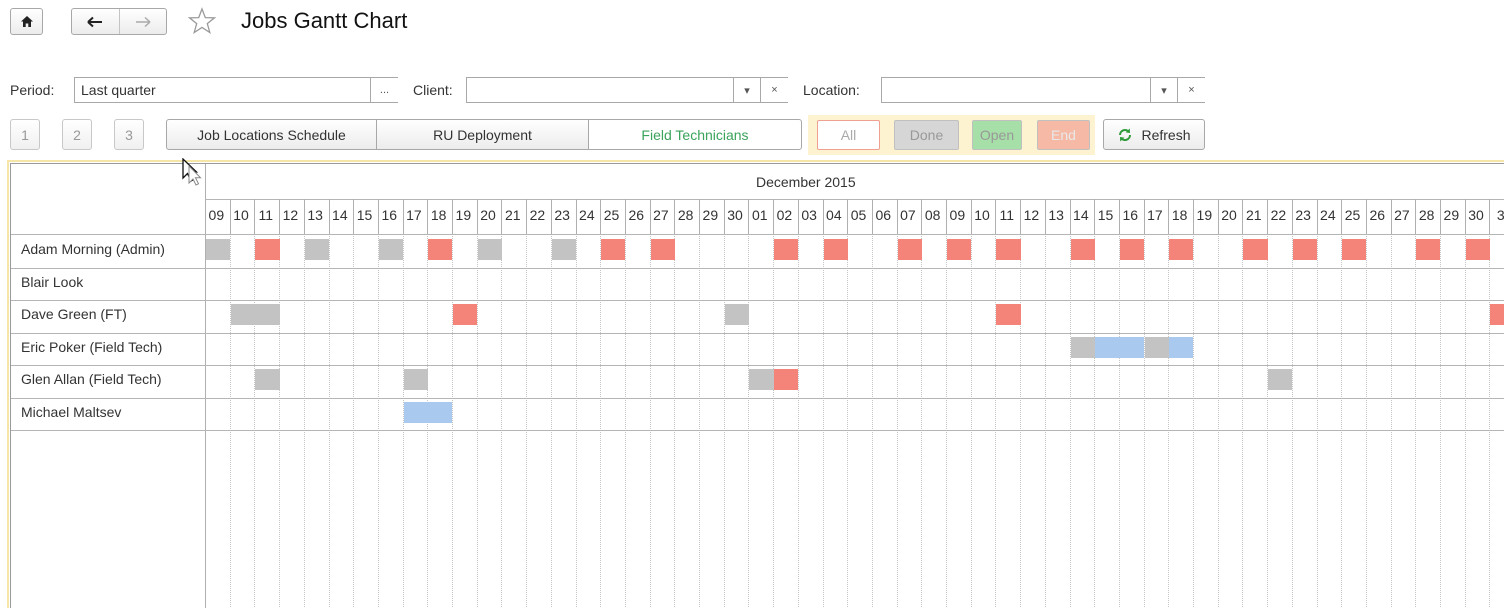 The image size is (1504, 608). Describe the element at coordinates (93, 249) in the screenshot. I see `gantt-row-name: Adam Morning (Admin)` at that location.